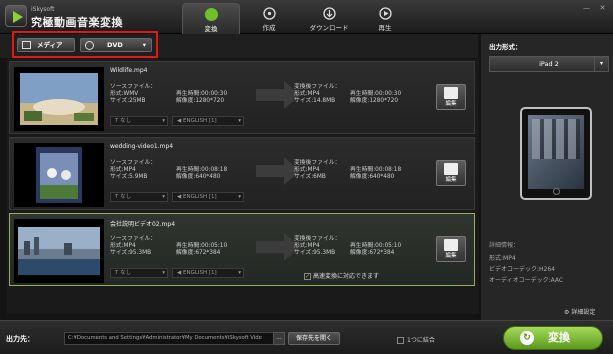 The width and height of the screenshot is (613, 354). I want to click on tab-label: ダウンロード, so click(329, 28).